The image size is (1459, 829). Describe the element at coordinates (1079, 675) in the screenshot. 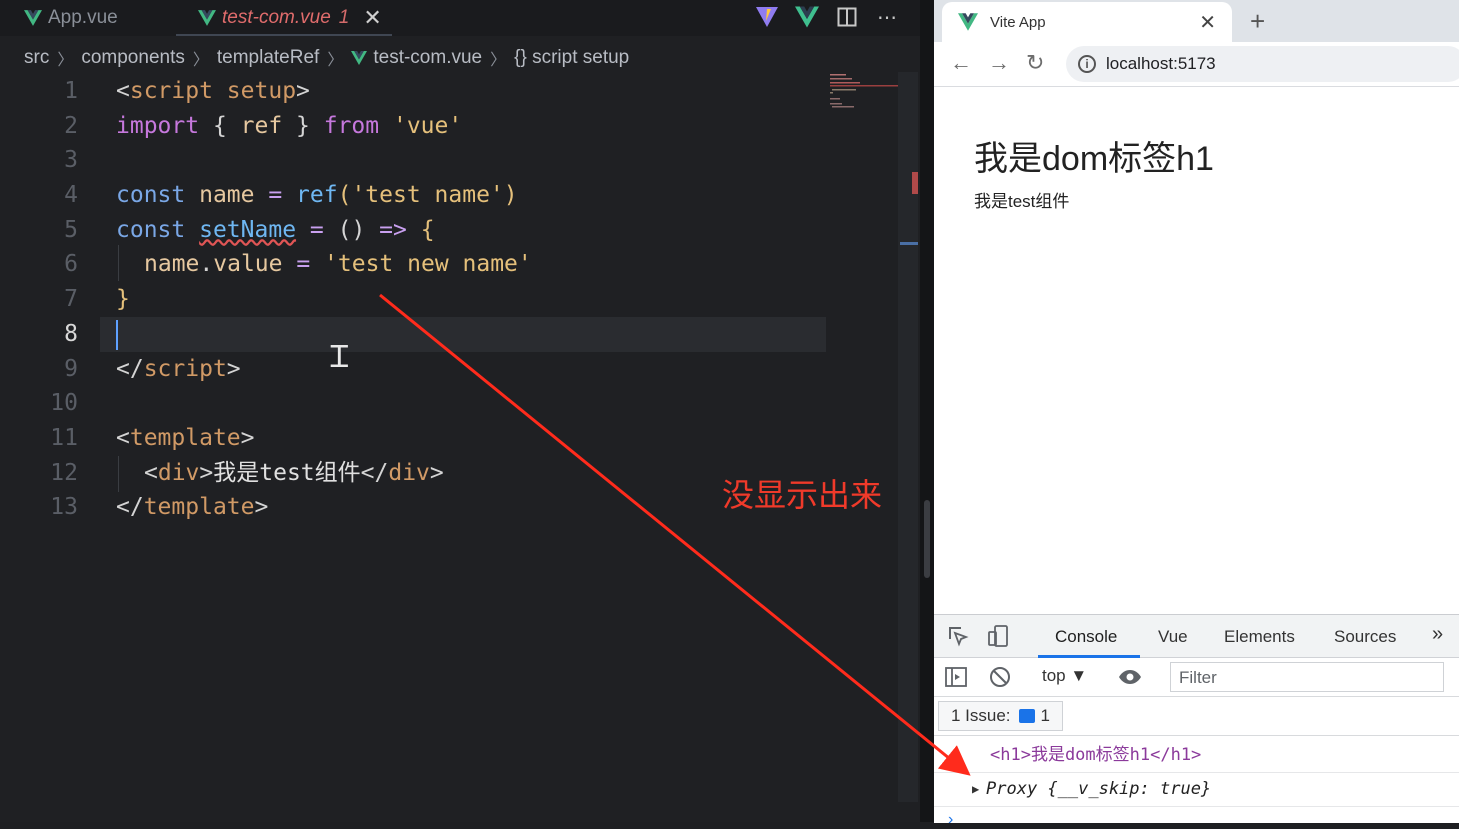

I see `dropdown-arrow-icon: ▼` at that location.